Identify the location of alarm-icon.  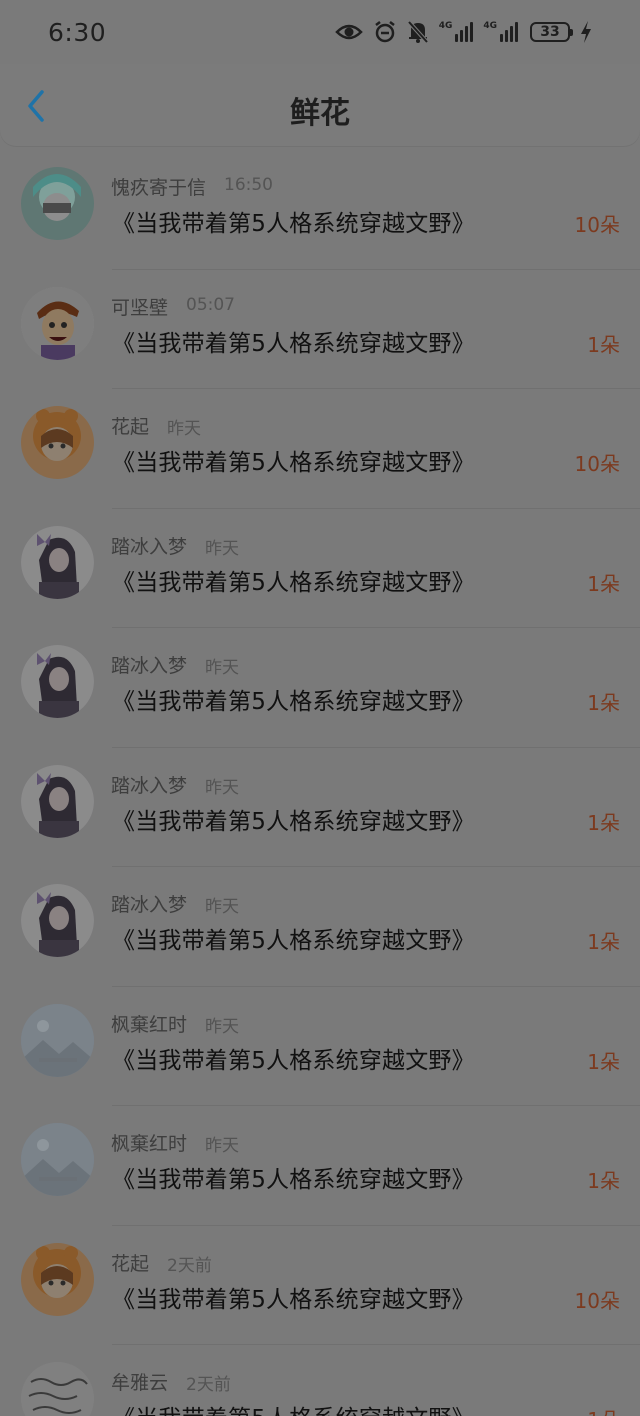
(385, 32).